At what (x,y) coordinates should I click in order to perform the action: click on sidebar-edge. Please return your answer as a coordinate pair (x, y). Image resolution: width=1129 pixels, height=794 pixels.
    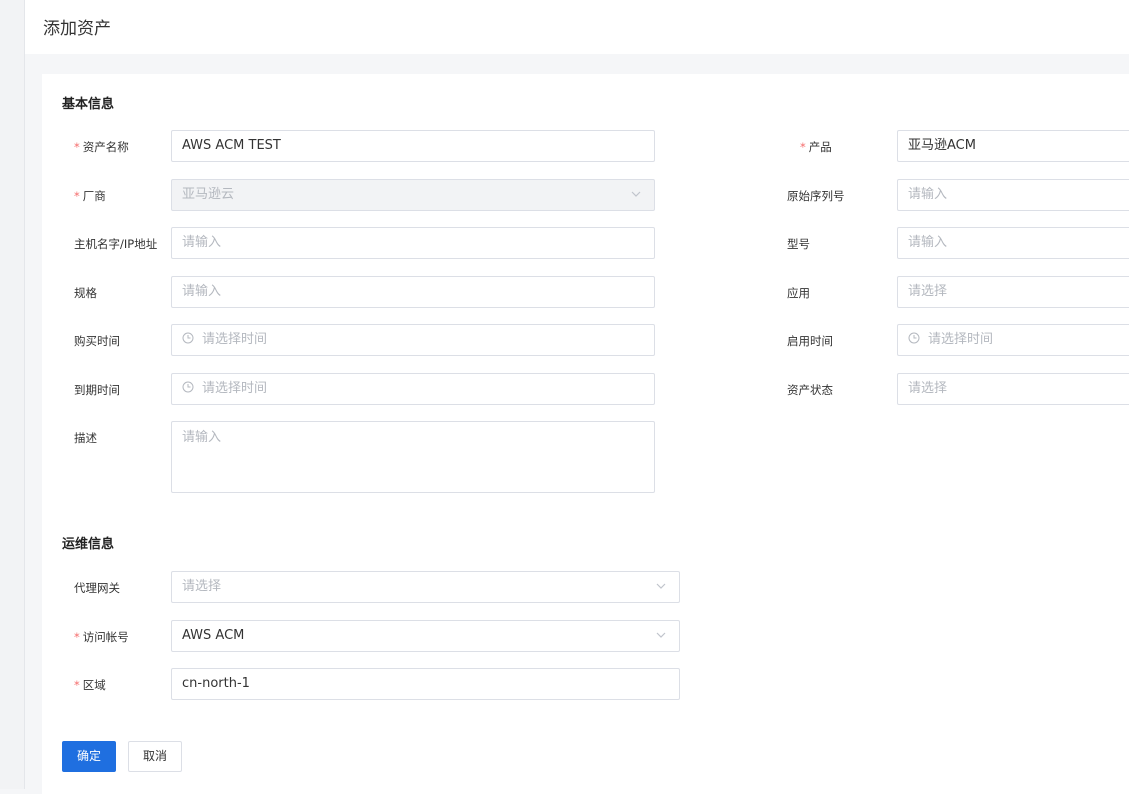
    Looking at the image, I should click on (12, 394).